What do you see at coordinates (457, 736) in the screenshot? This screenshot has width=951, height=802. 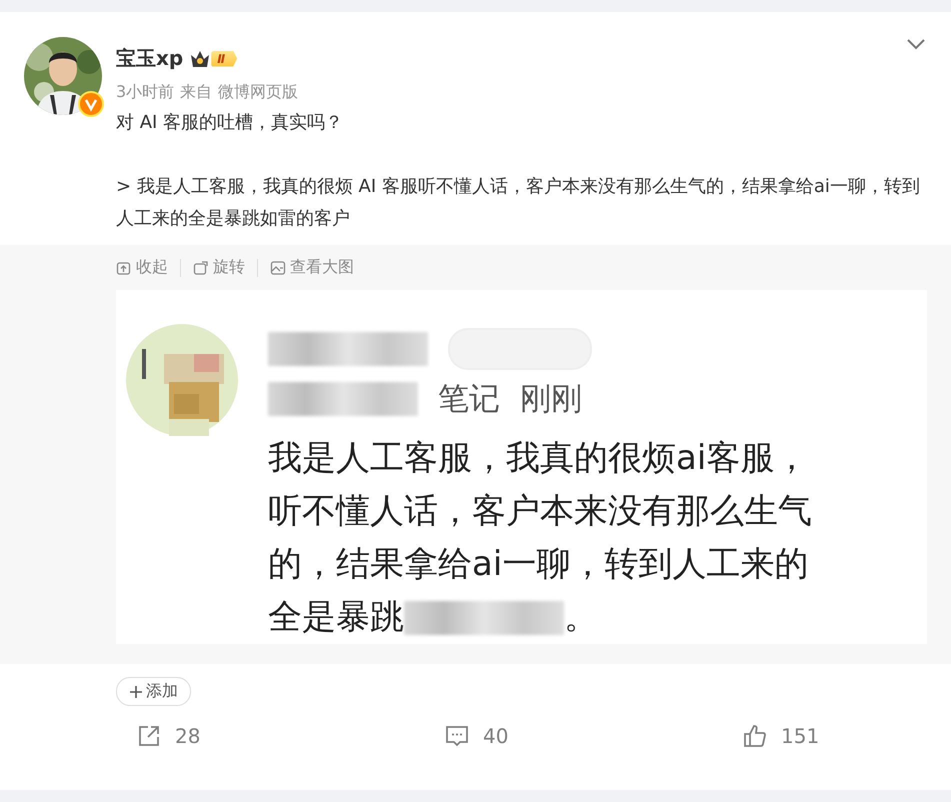 I see `comment-icon` at bounding box center [457, 736].